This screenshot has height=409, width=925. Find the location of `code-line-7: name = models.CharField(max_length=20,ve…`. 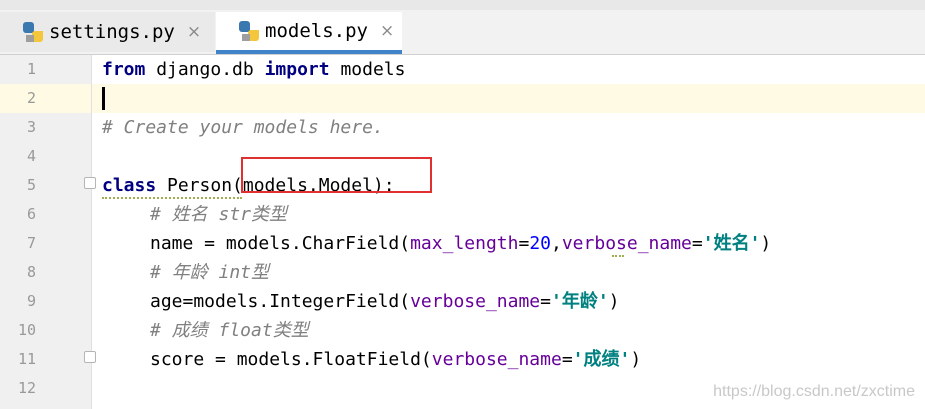

code-line-7: name = models.CharField(max_length=20,ve… is located at coordinates (461, 243).